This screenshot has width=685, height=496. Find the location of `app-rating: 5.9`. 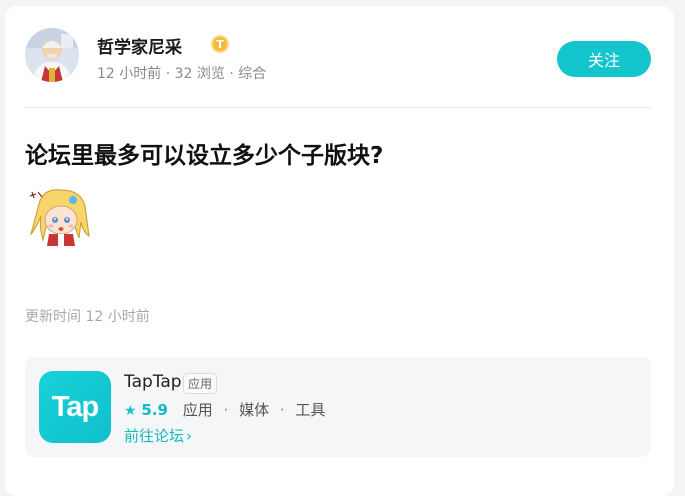

app-rating: 5.9 is located at coordinates (154, 410).